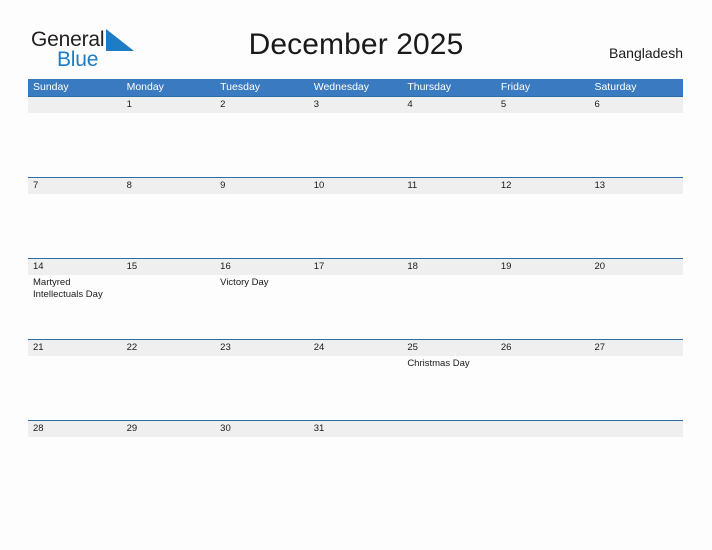  I want to click on calendar-day-cell: 30, so click(262, 431).